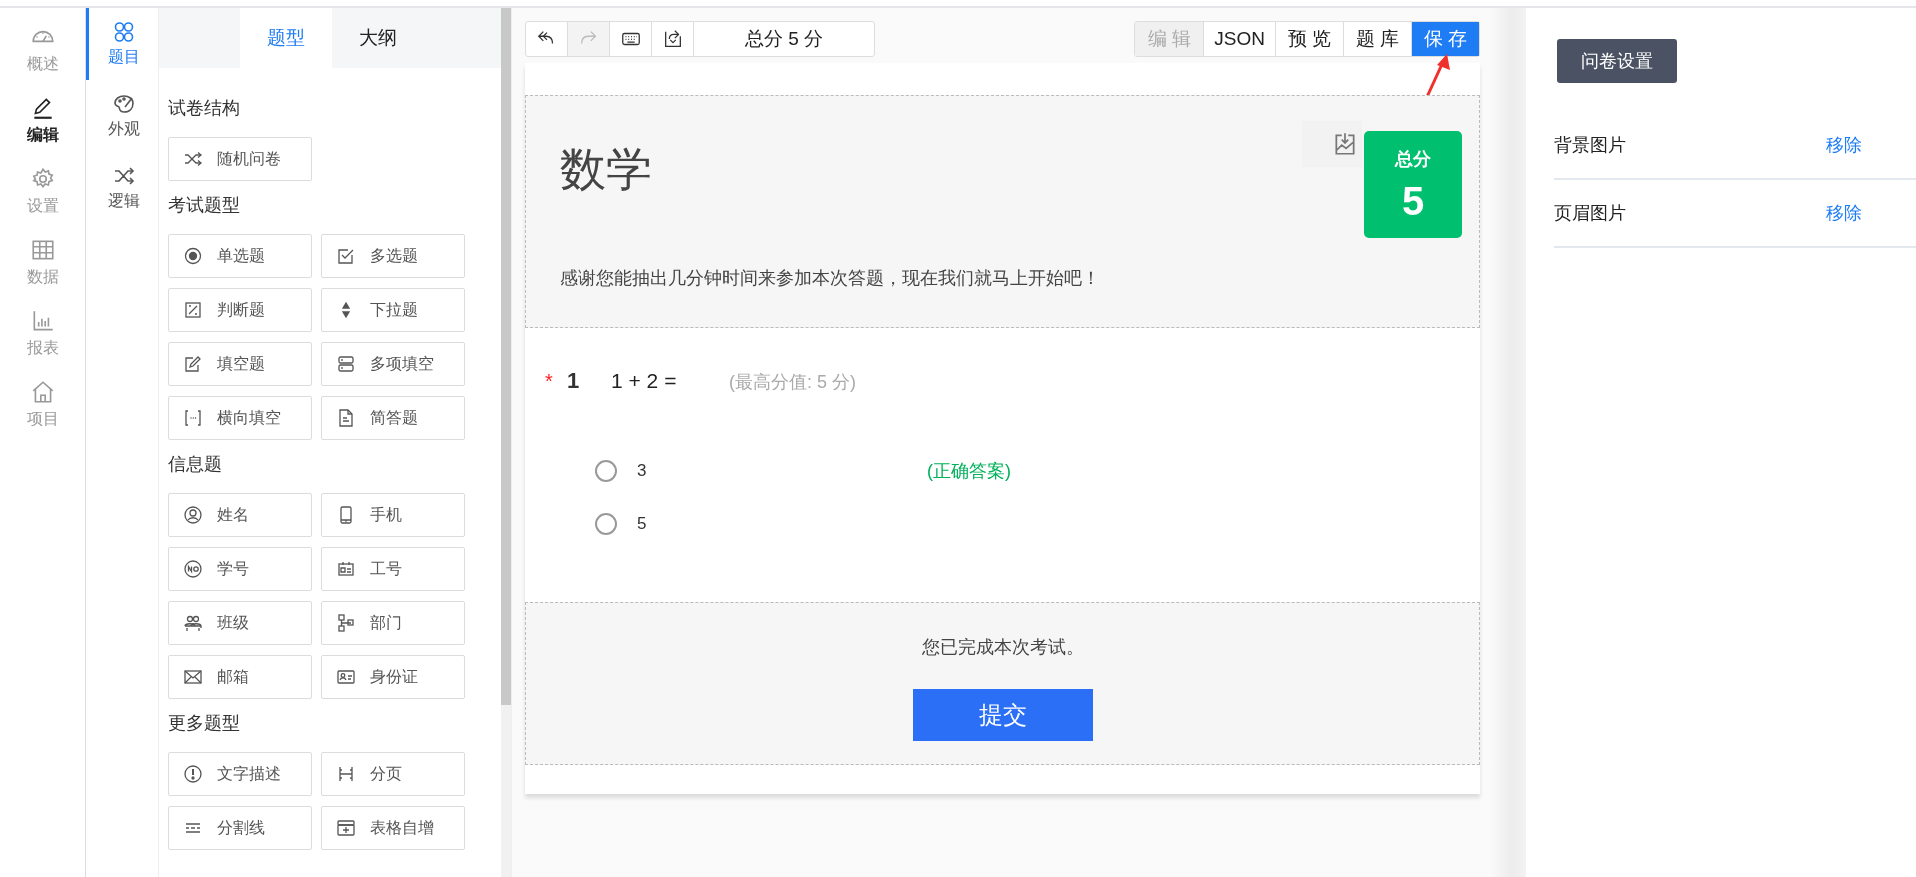  What do you see at coordinates (240, 623) in the screenshot?
I see `question-type-button: 班级` at bounding box center [240, 623].